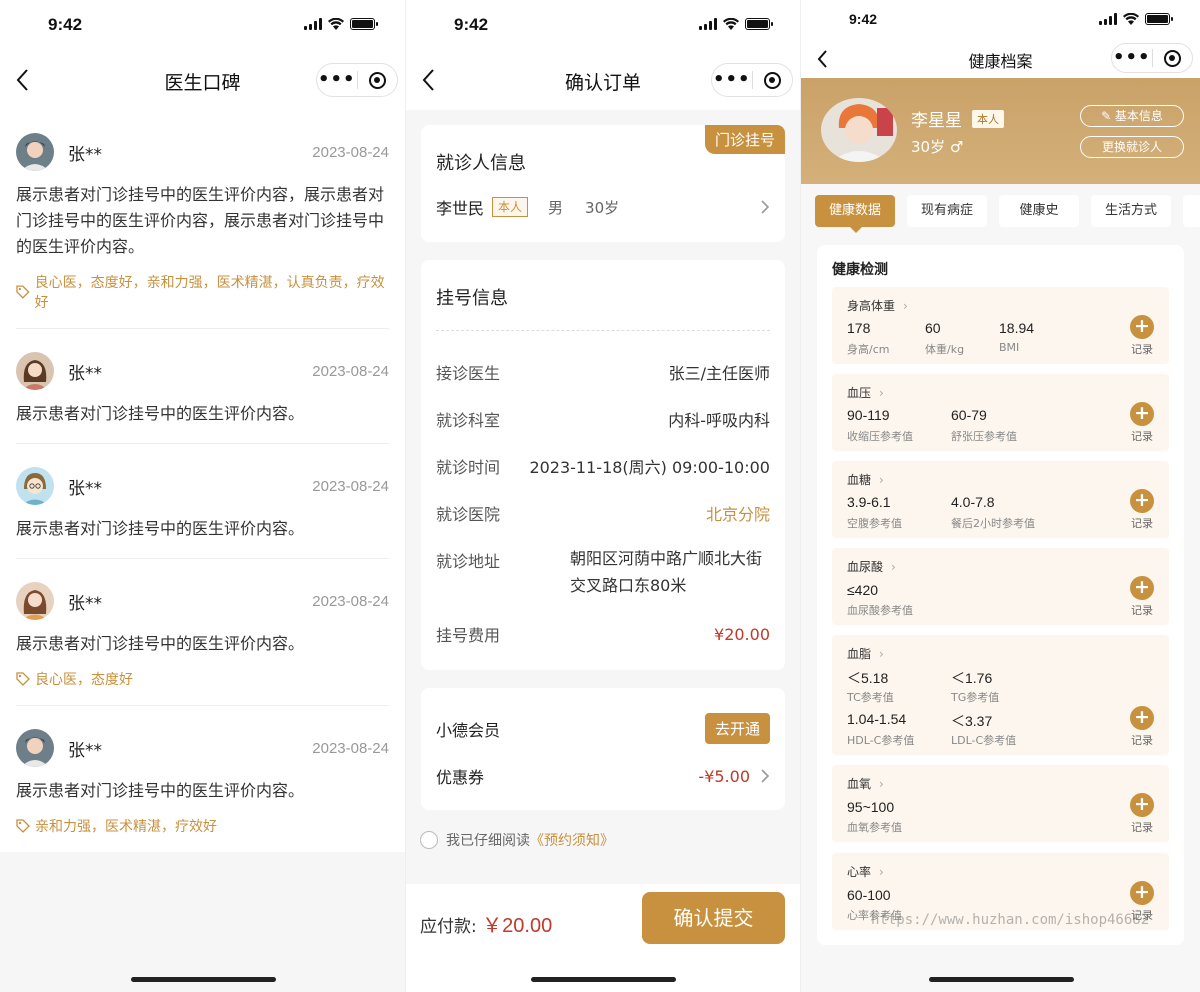 This screenshot has width=1200, height=992. I want to click on nav-bar: 医生口碑 •••, so click(202, 80).